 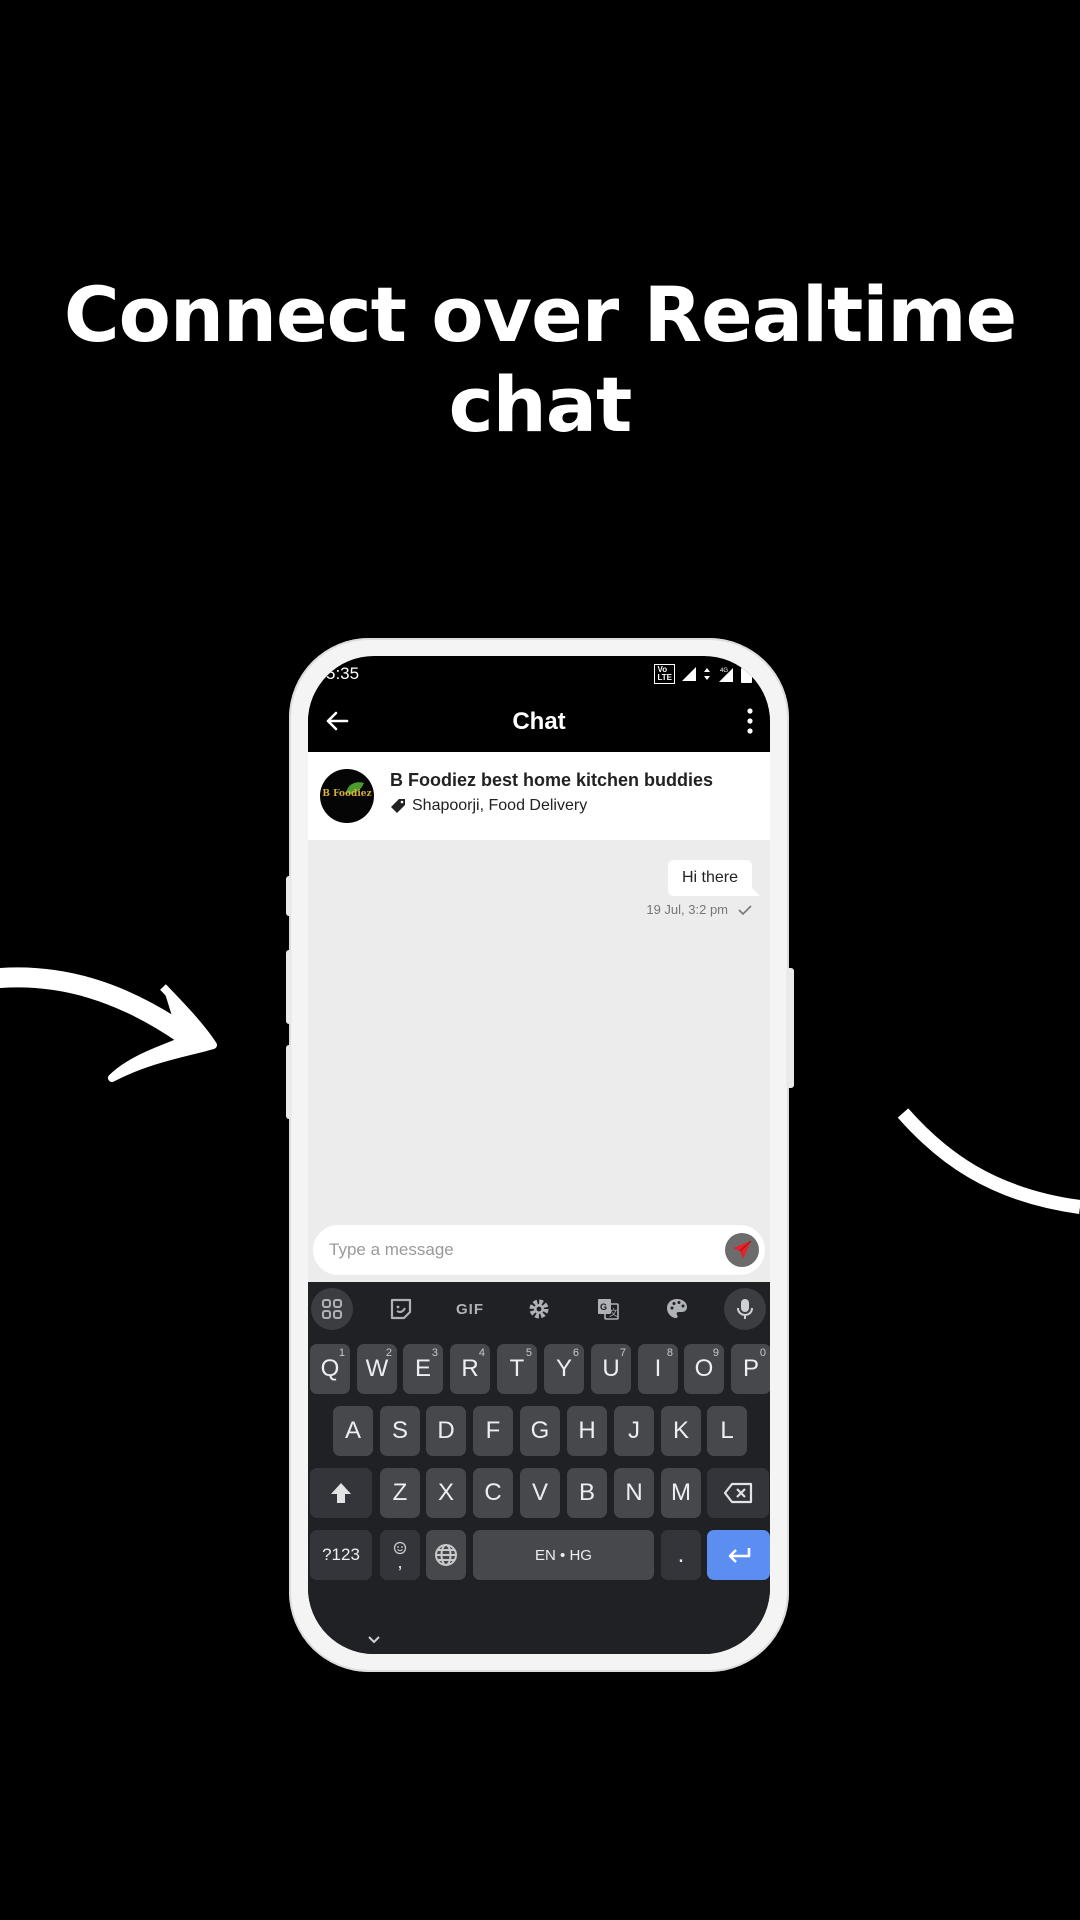 I want to click on backspace-icon, so click(x=738, y=1493).